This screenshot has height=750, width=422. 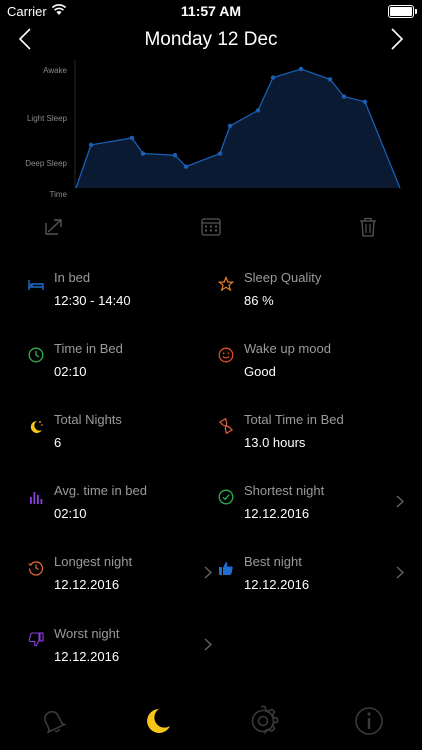 What do you see at coordinates (36, 498) in the screenshot?
I see `bar-chart-icon` at bounding box center [36, 498].